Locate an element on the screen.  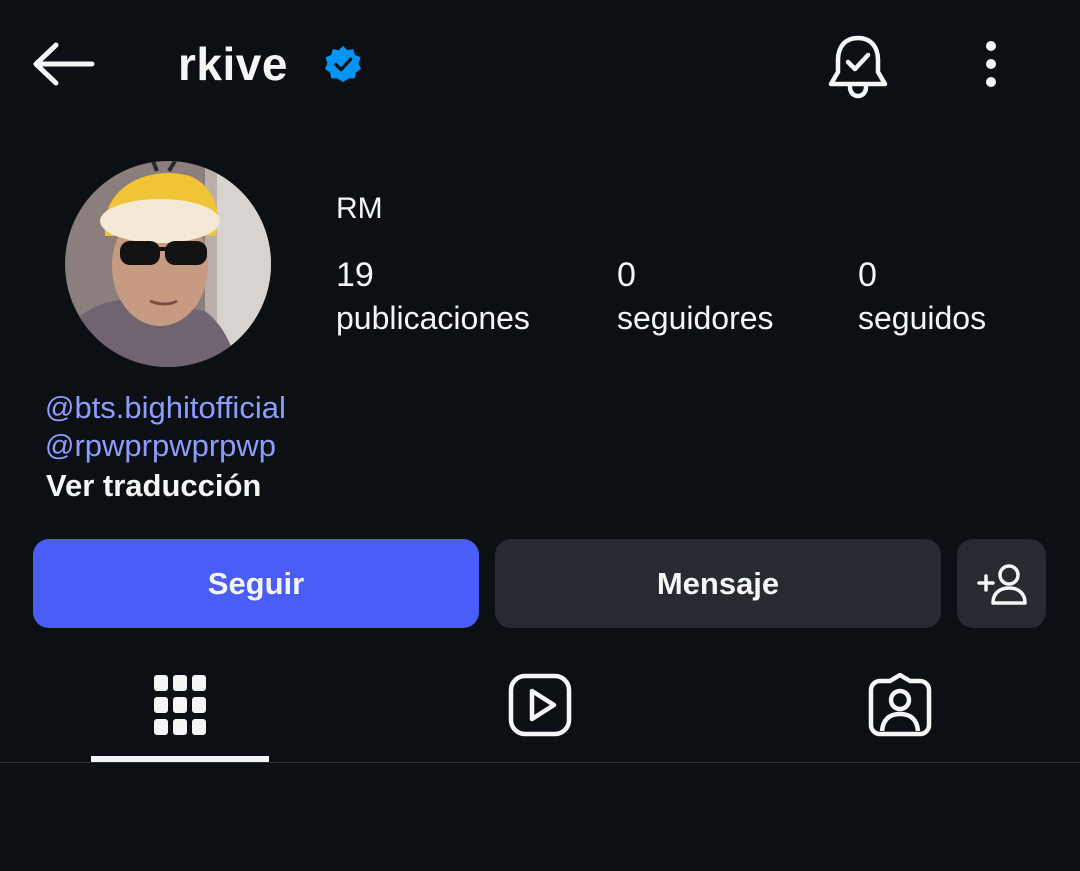
suggested-users-button is located at coordinates (1001, 583).